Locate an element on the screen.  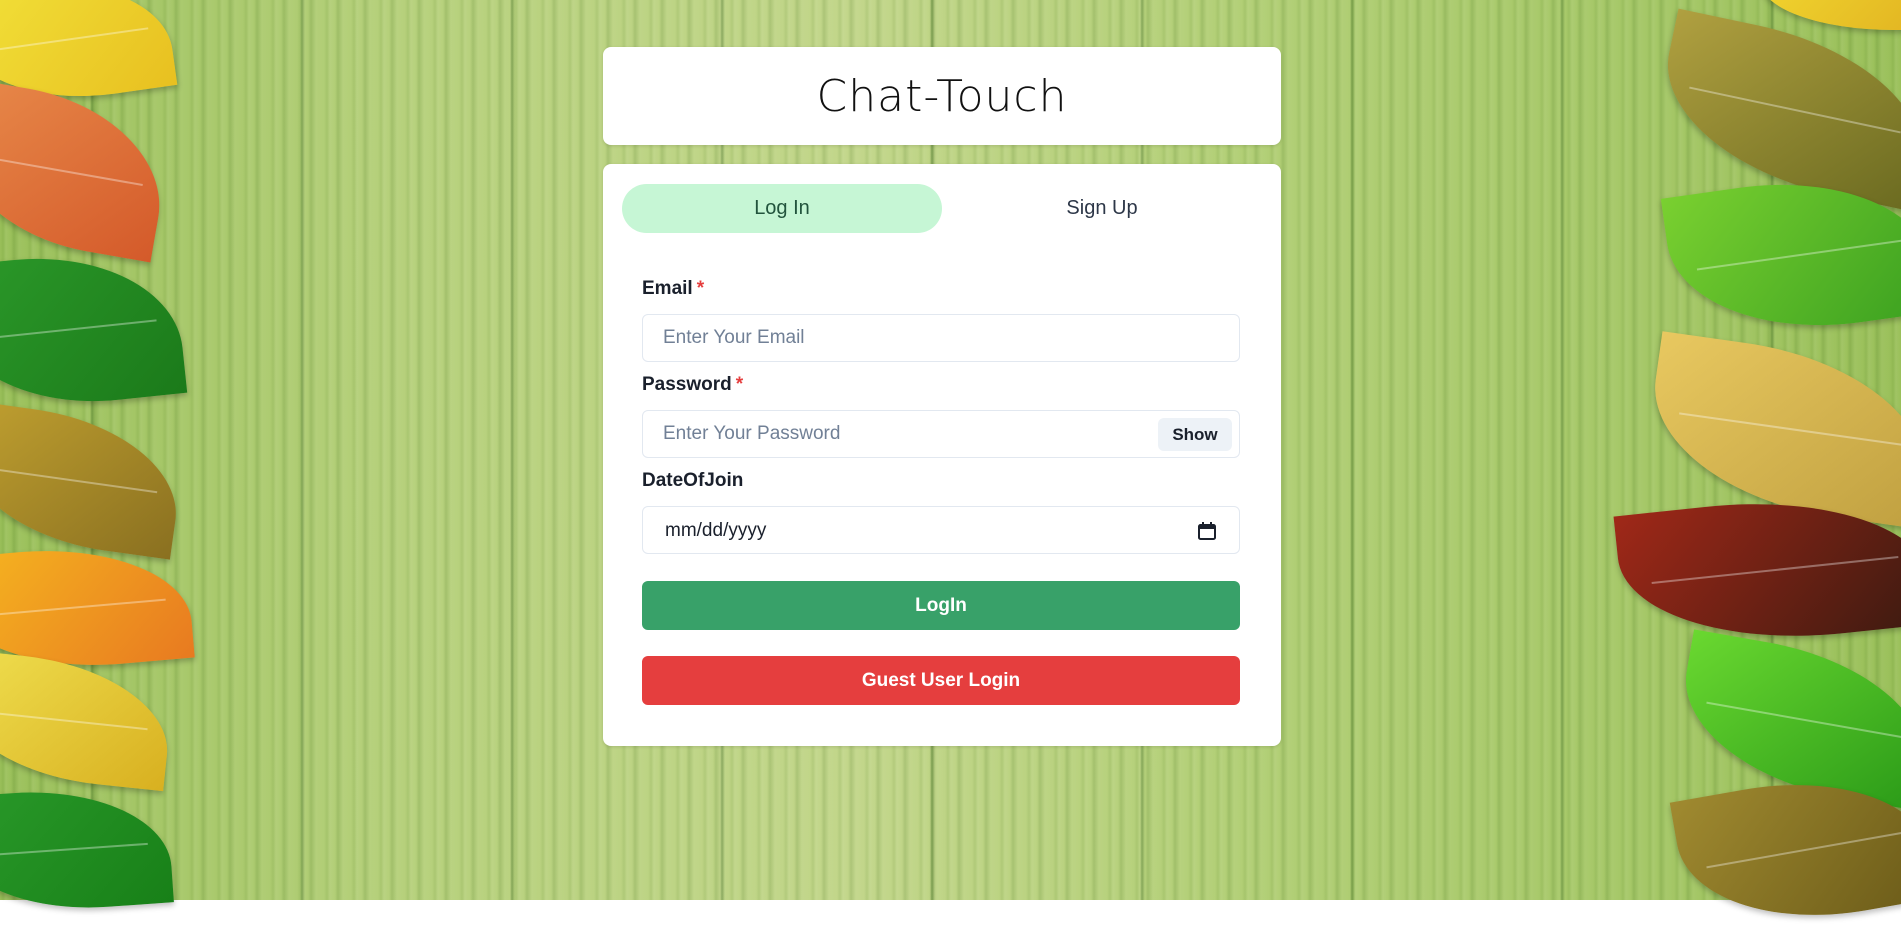
email-field is located at coordinates (941, 338).